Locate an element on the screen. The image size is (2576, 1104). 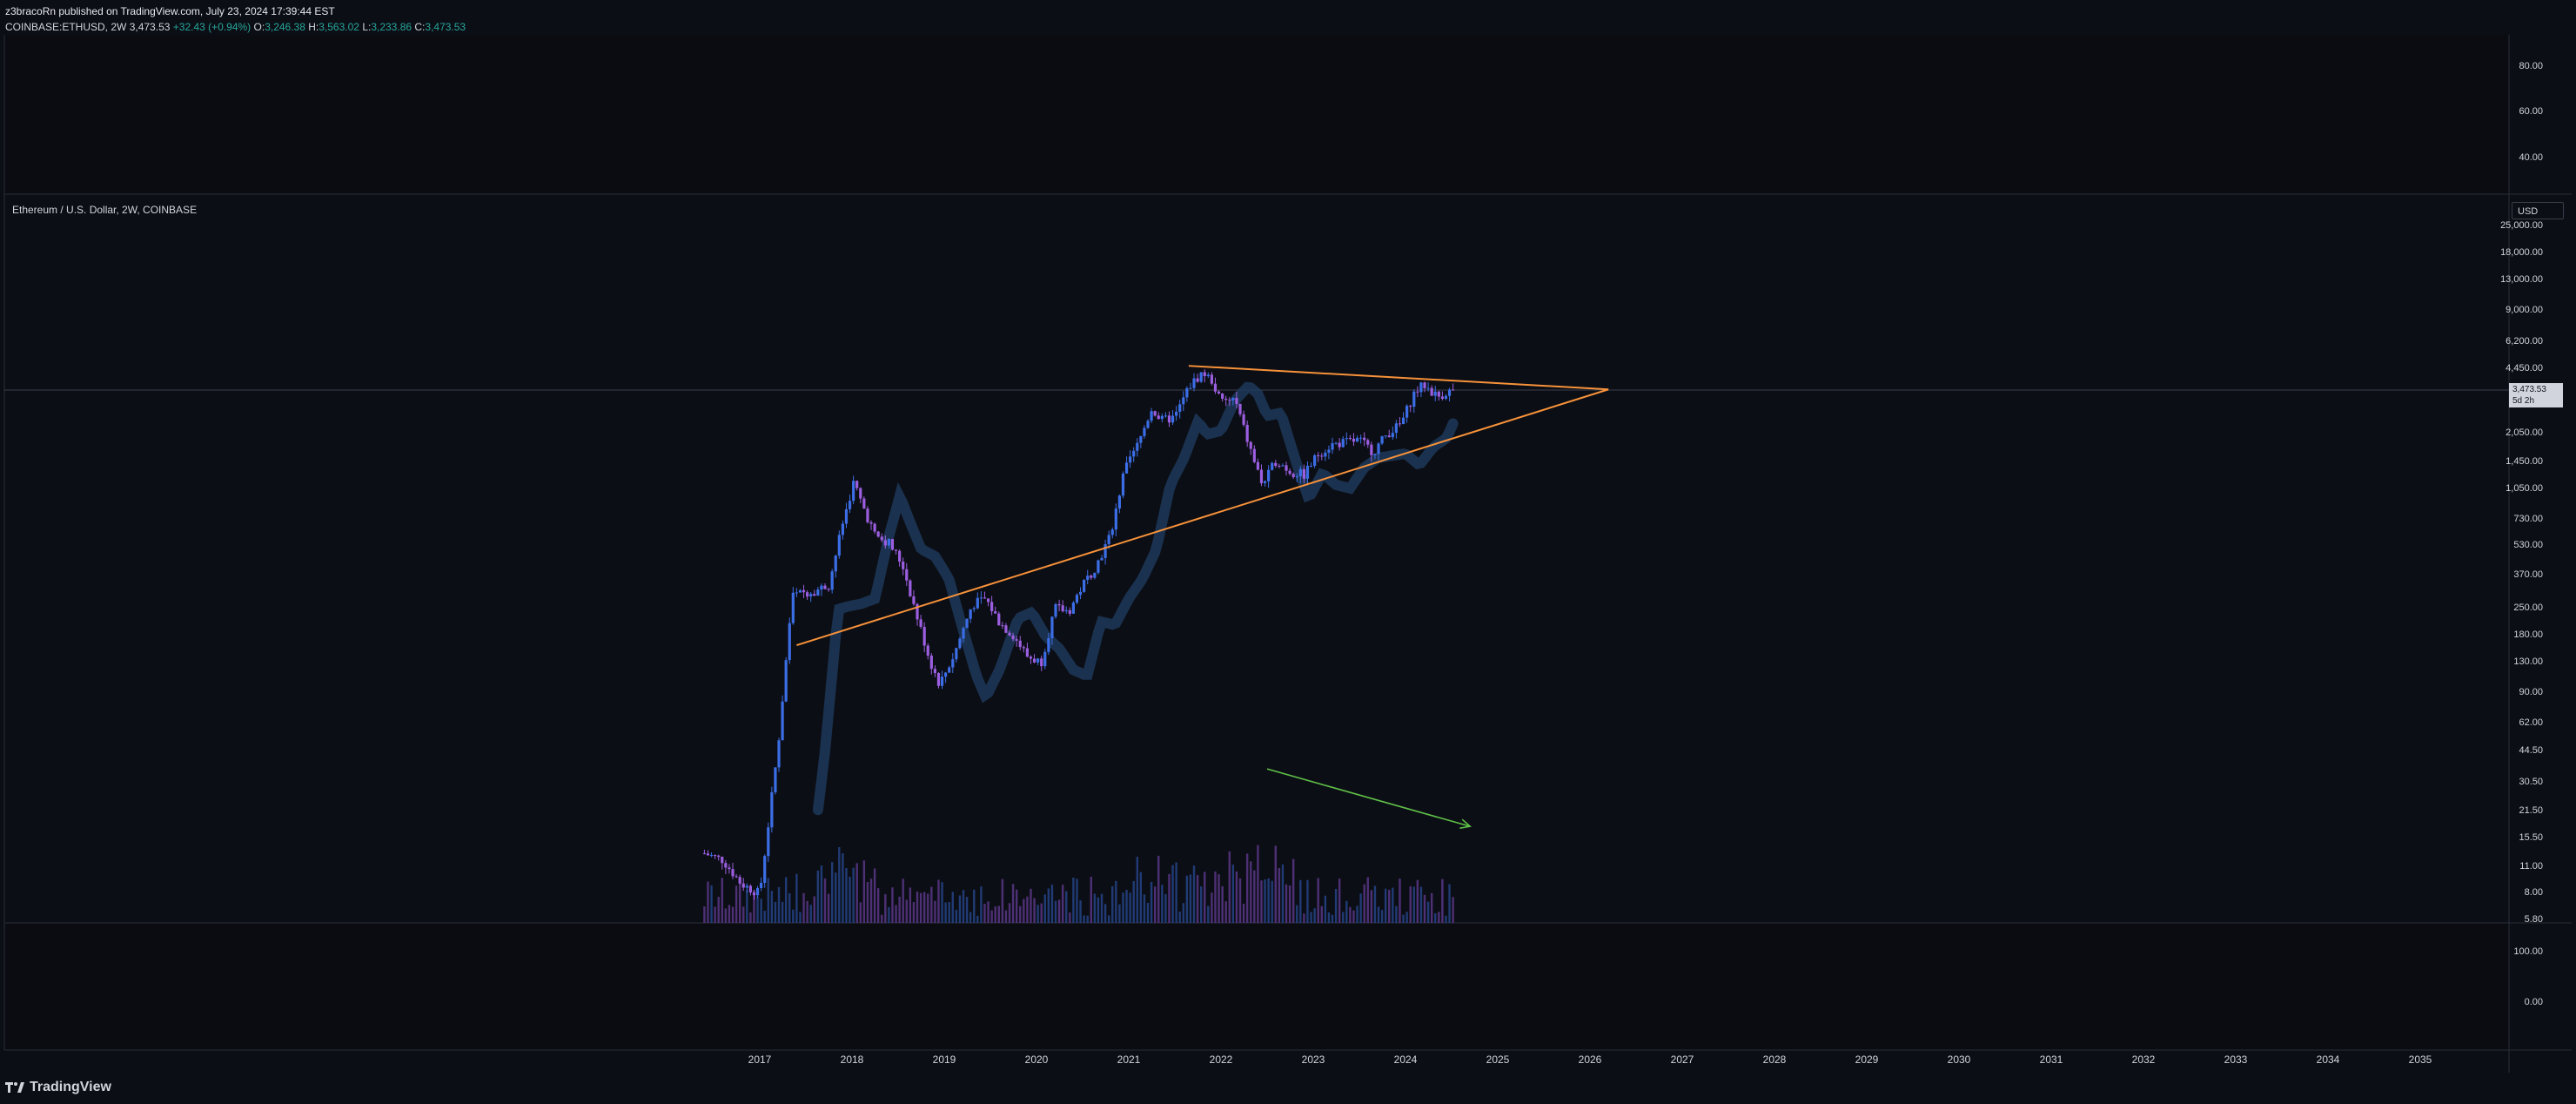
price-tick-label: 1,450.00 is located at coordinates (2524, 462).